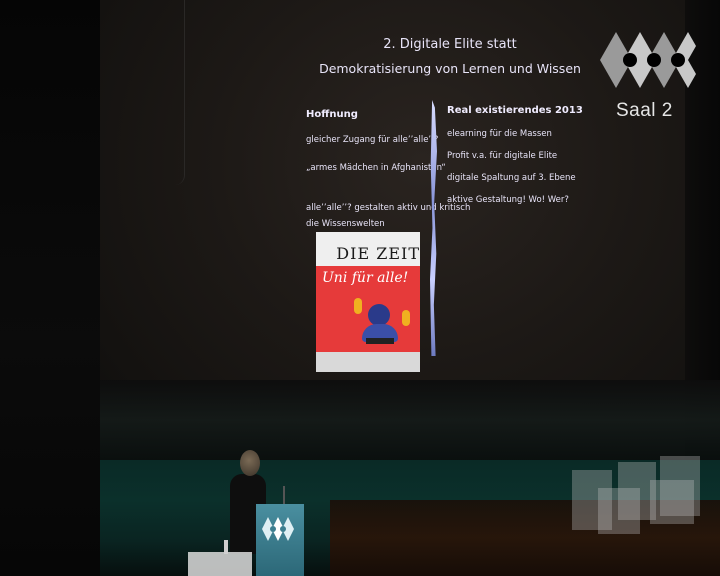  I want to click on water-bottle, so click(226, 547).